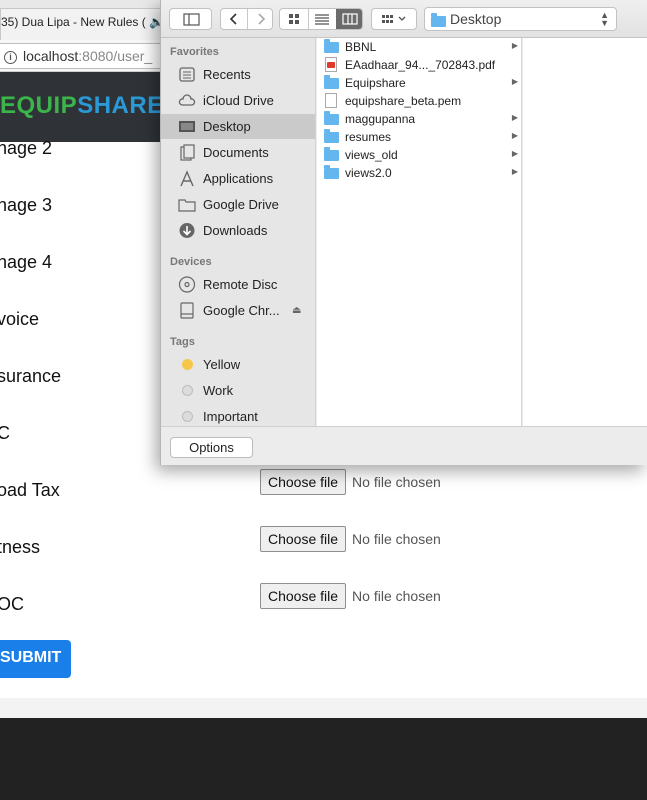  I want to click on file-name: resumes, so click(368, 137).